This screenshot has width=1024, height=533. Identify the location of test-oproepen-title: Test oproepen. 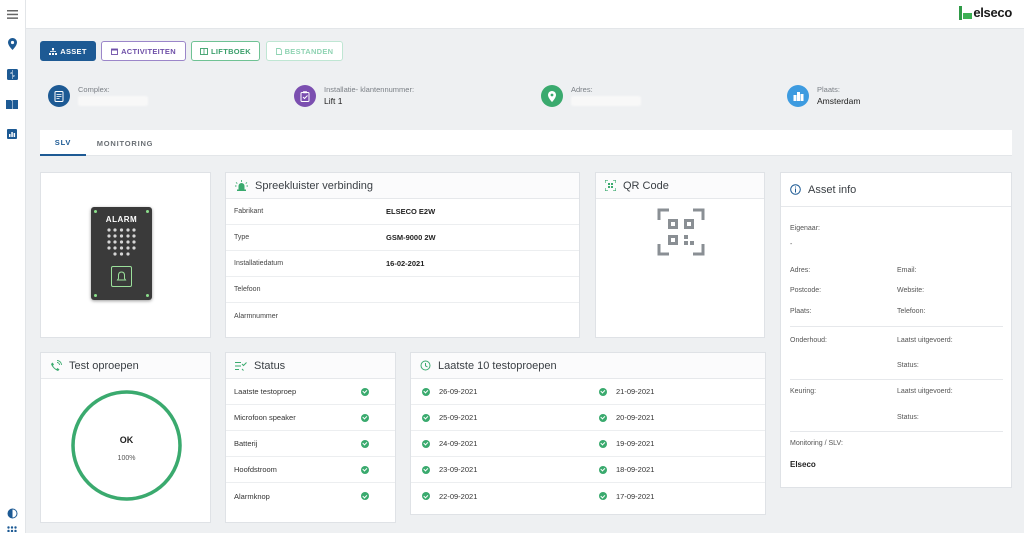
(104, 365).